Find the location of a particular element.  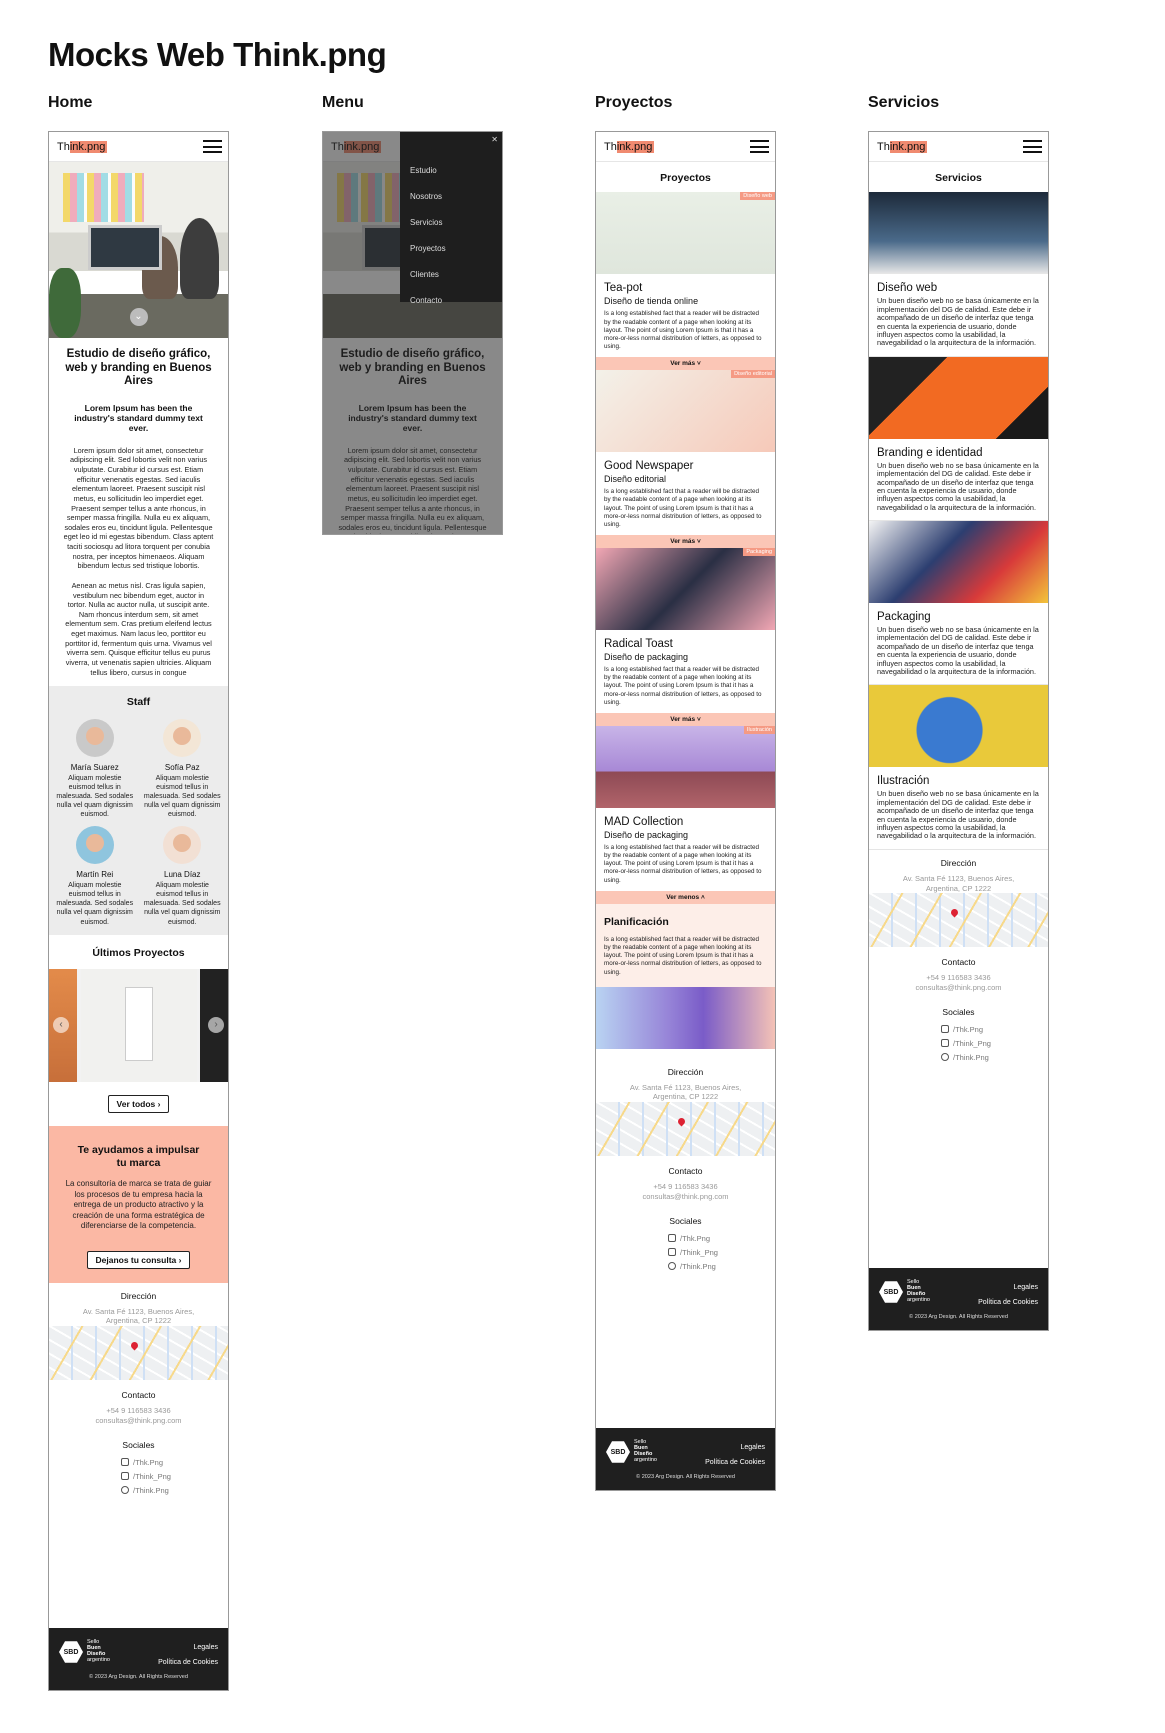

menu-item: Nosotros is located at coordinates (456, 197).